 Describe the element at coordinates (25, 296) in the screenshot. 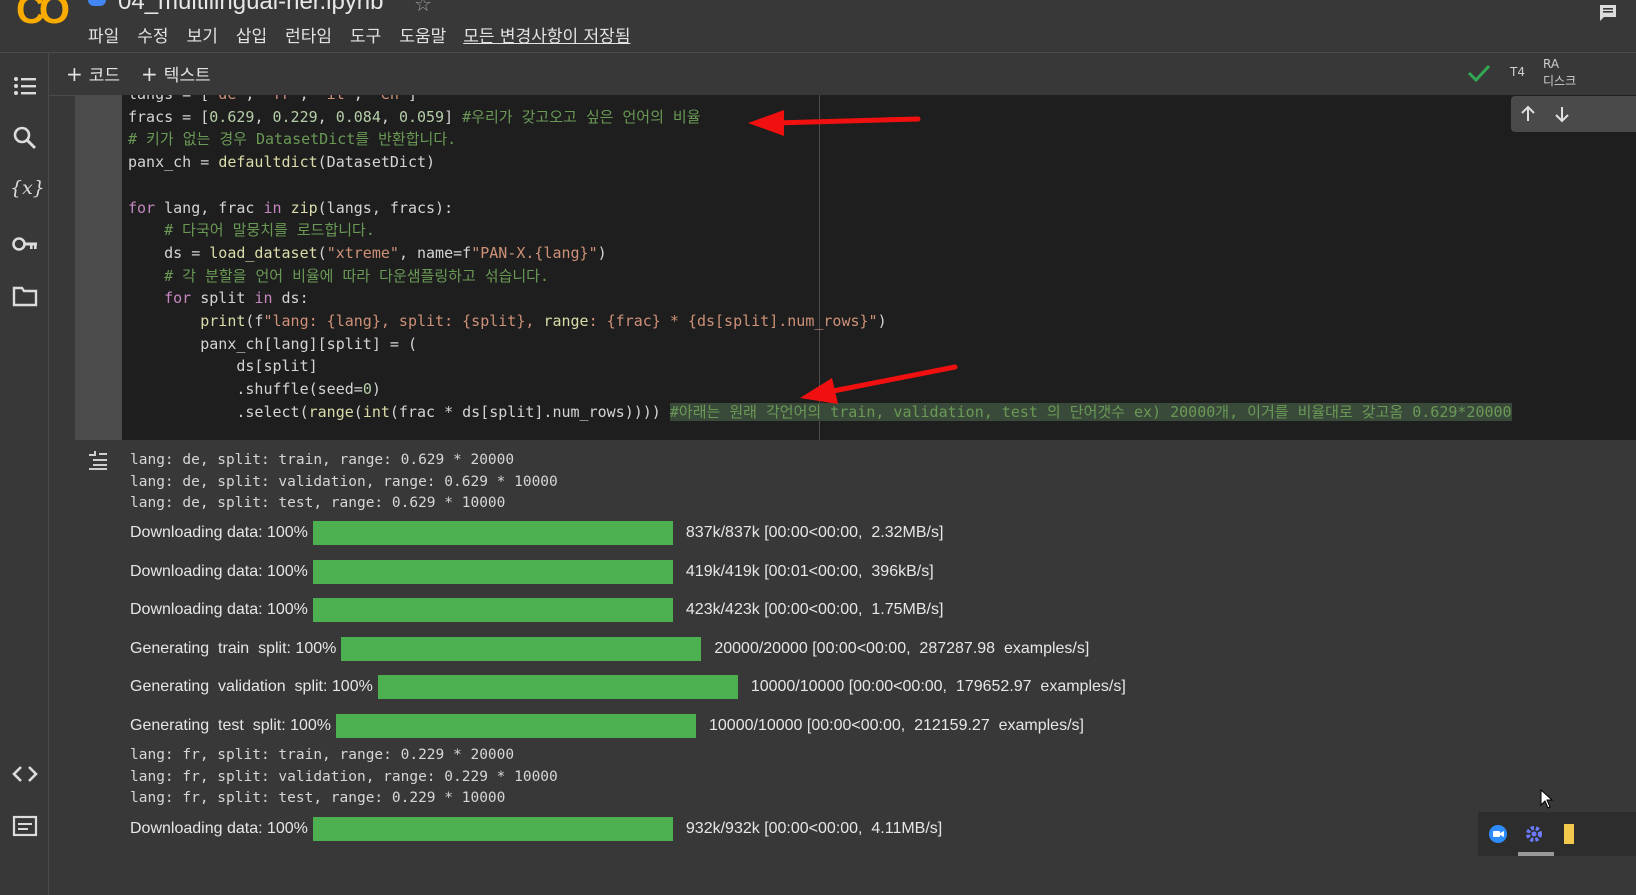

I see `files-folder-icon` at that location.